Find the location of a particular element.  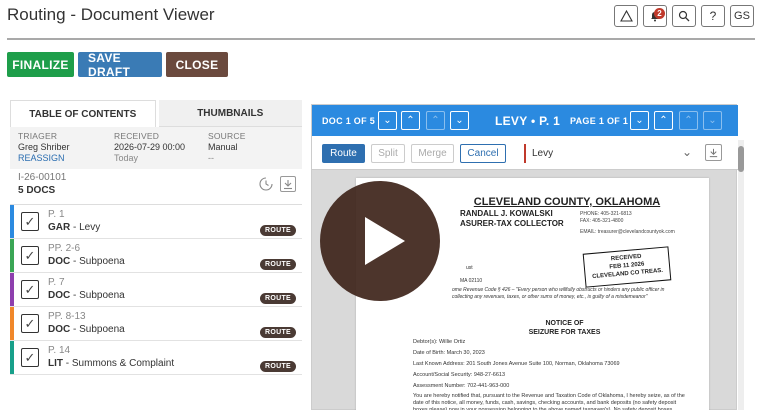

received-label: RECEIVED is located at coordinates (137, 136).